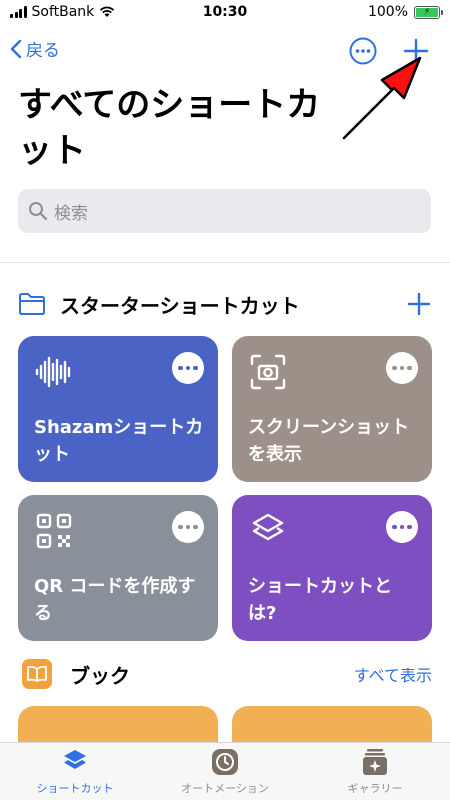 Image resolution: width=450 pixels, height=800 pixels. I want to click on back-label: 戻る, so click(43, 51).